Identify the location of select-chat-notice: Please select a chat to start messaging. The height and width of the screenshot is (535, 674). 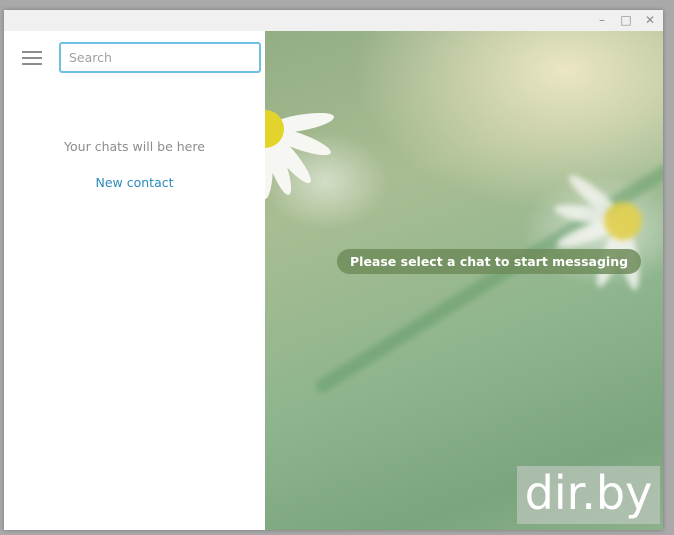
(489, 261).